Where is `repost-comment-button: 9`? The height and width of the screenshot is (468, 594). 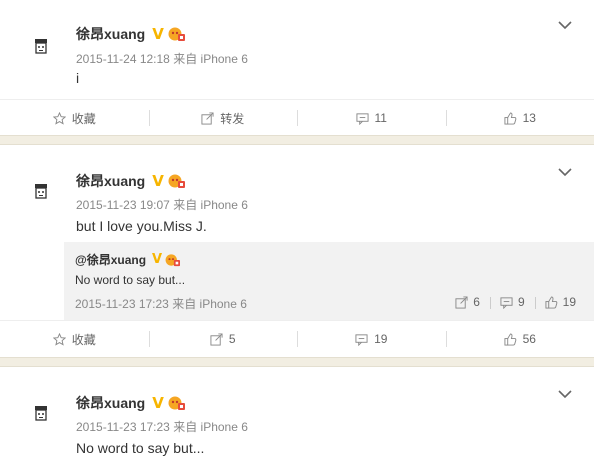
repost-comment-button: 9 is located at coordinates (512, 302).